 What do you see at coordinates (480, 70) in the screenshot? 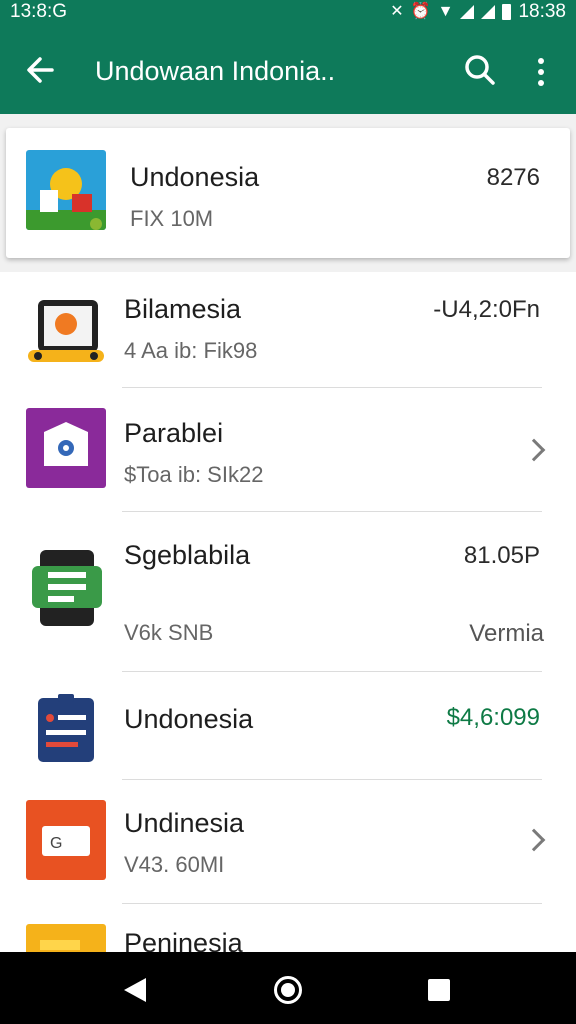
I see `search-icon` at bounding box center [480, 70].